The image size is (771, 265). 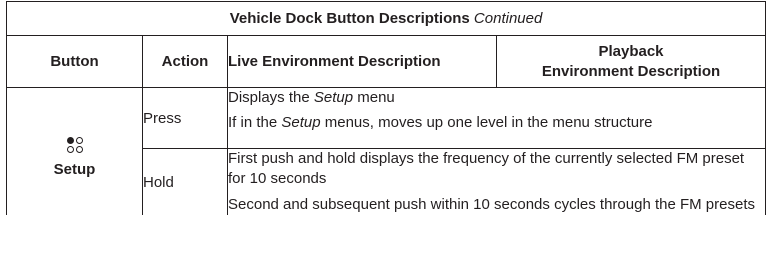 I want to click on table-title-continued: Continued, so click(x=508, y=18).